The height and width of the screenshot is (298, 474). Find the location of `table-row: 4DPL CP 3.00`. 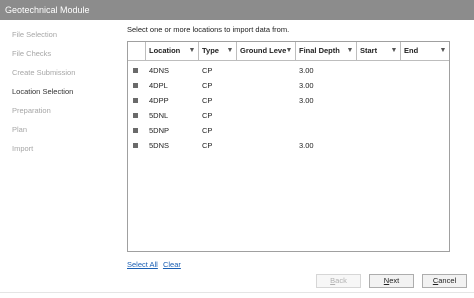

table-row: 4DPL CP 3.00 is located at coordinates (288, 85).